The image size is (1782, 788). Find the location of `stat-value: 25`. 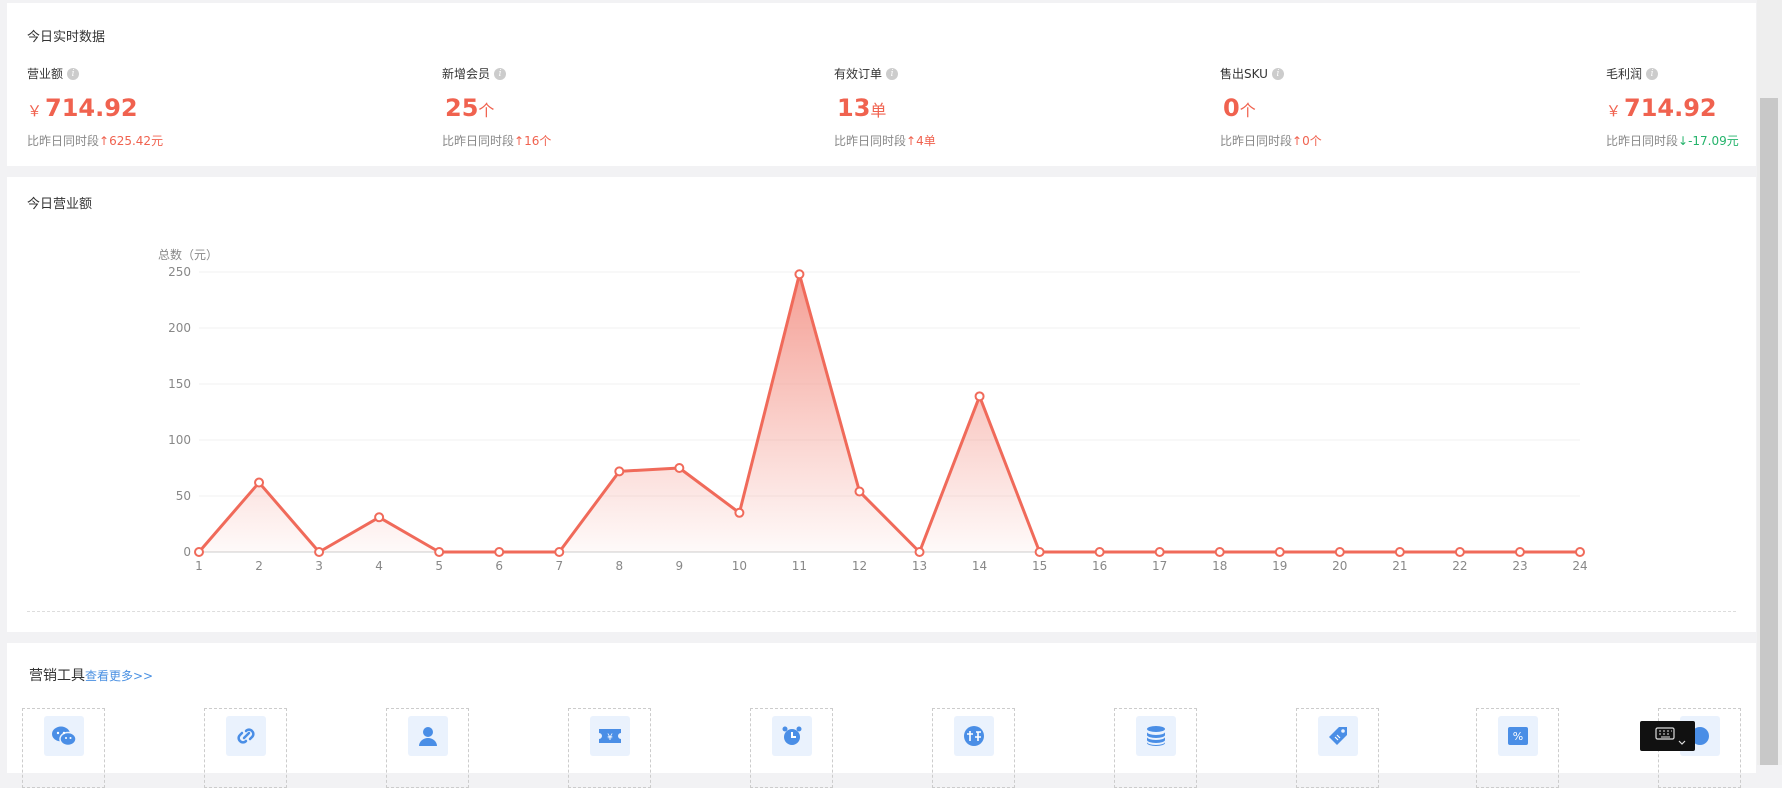

stat-value: 25 is located at coordinates (462, 108).